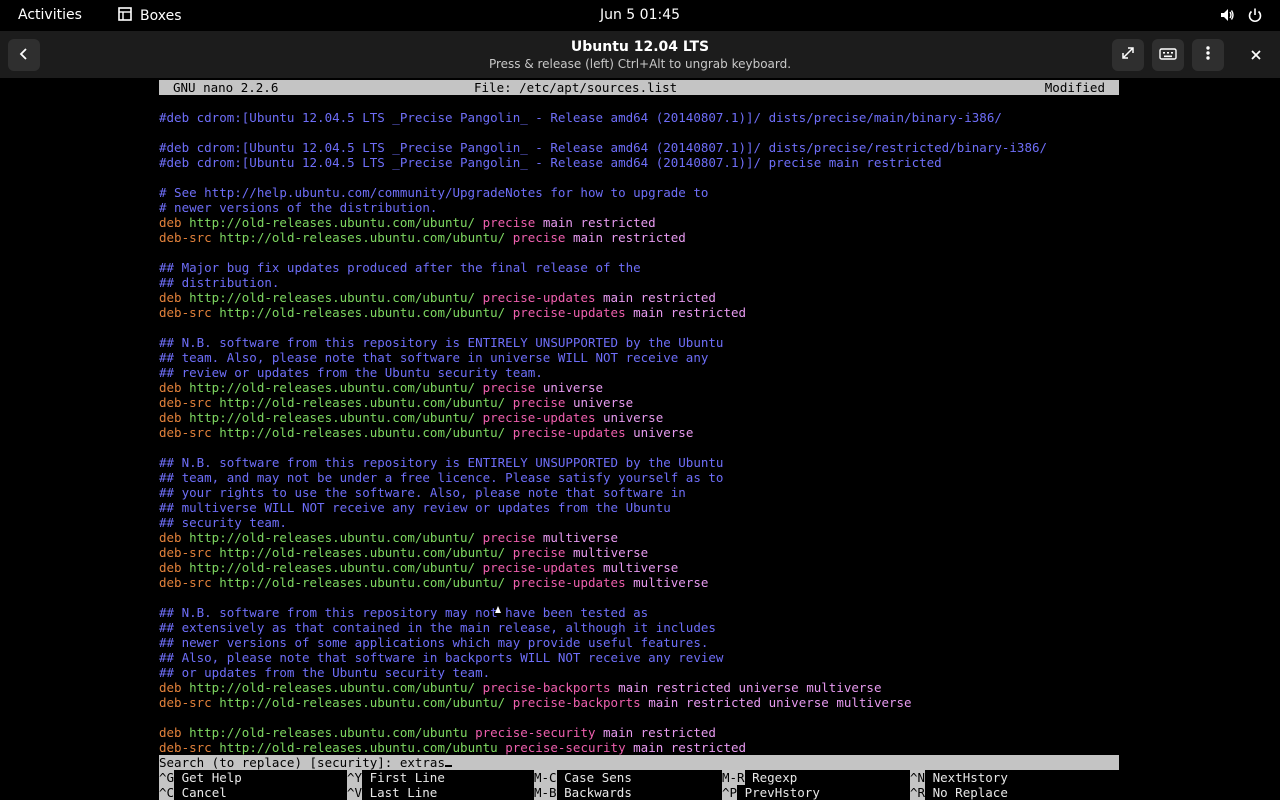 Image resolution: width=1280 pixels, height=800 pixels. I want to click on gnome-top-bar: Activities Boxes Jun 5 01:45, so click(640, 15).